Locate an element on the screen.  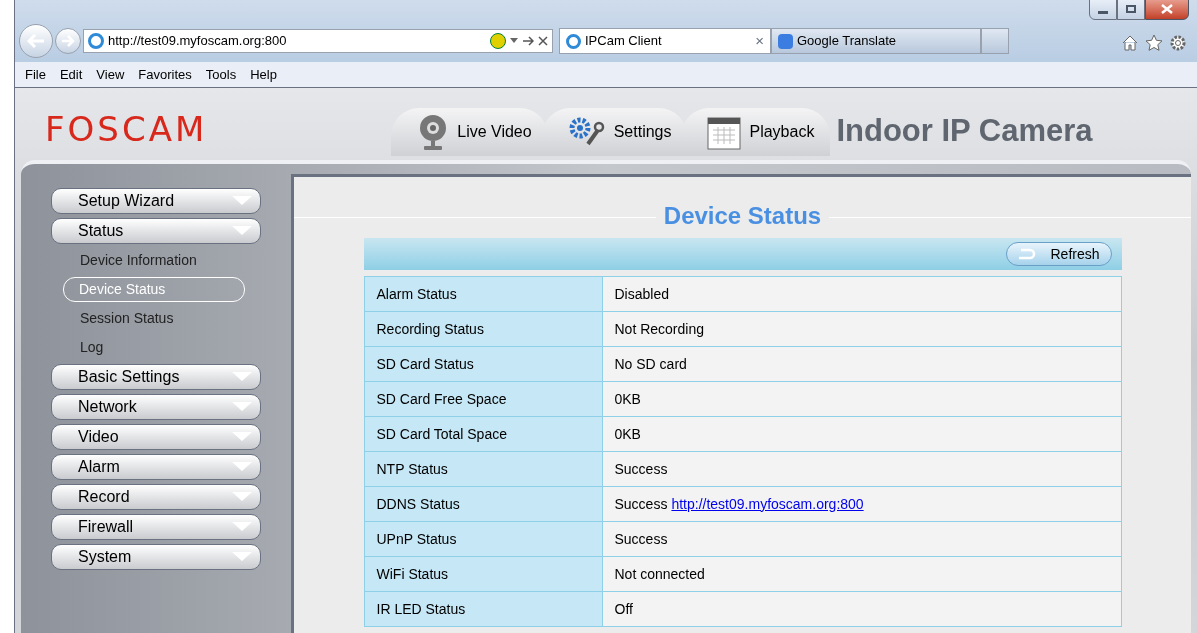
home-icon is located at coordinates (1130, 43).